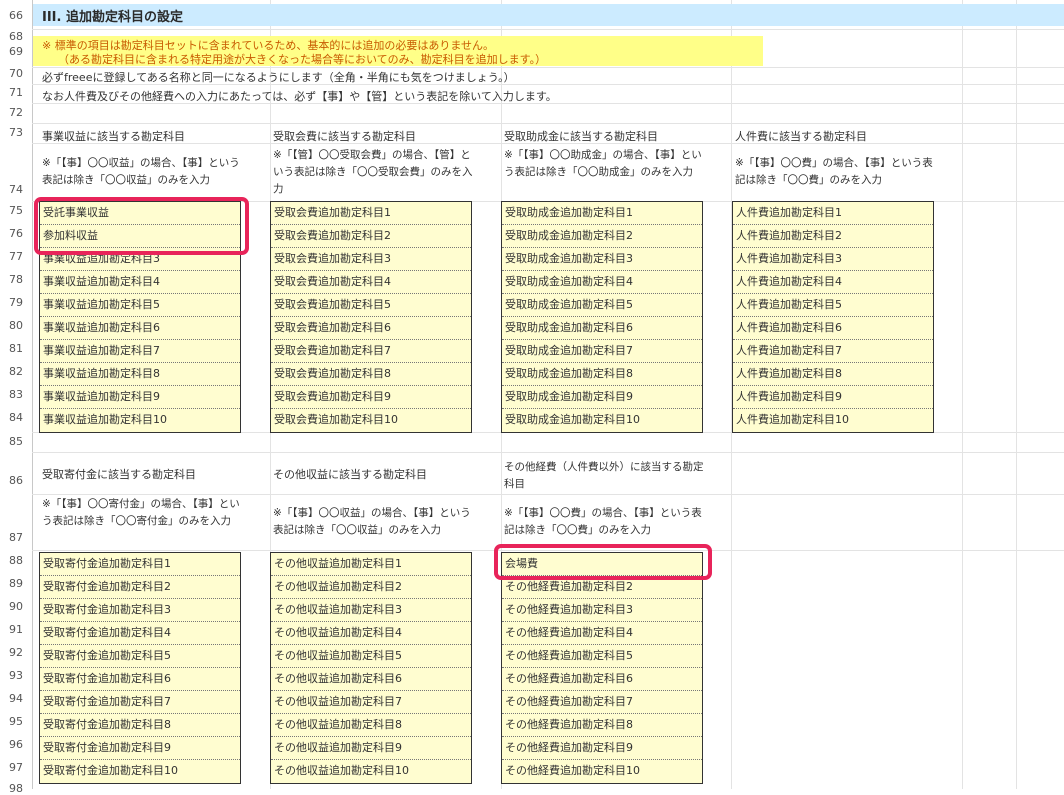 Image resolution: width=1064 pixels, height=795 pixels. I want to click on row-number: 77, so click(16, 256).